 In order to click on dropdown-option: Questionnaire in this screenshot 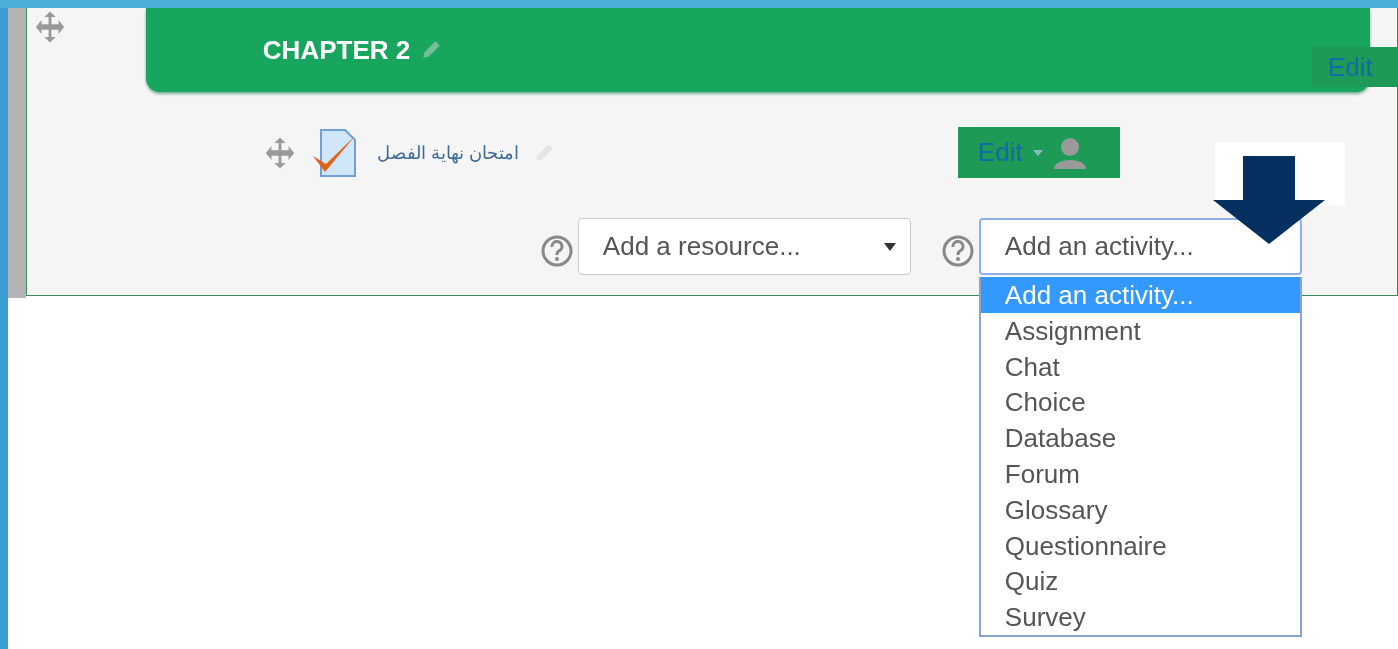, I will do `click(1140, 545)`.